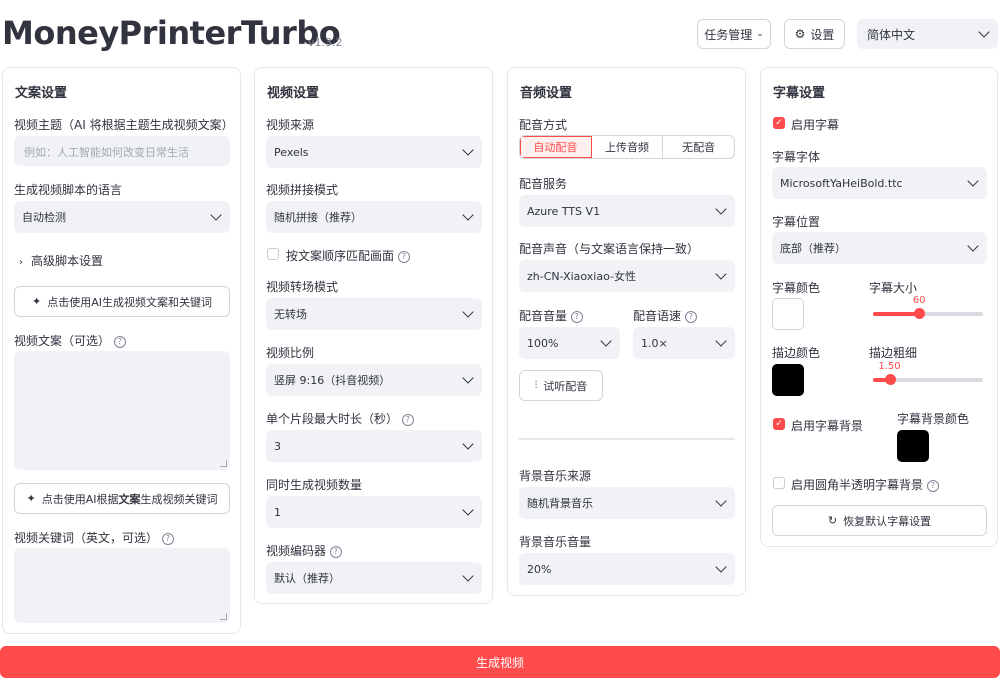 The width and height of the screenshot is (1000, 696). I want to click on stroke-color-swatch, so click(788, 380).